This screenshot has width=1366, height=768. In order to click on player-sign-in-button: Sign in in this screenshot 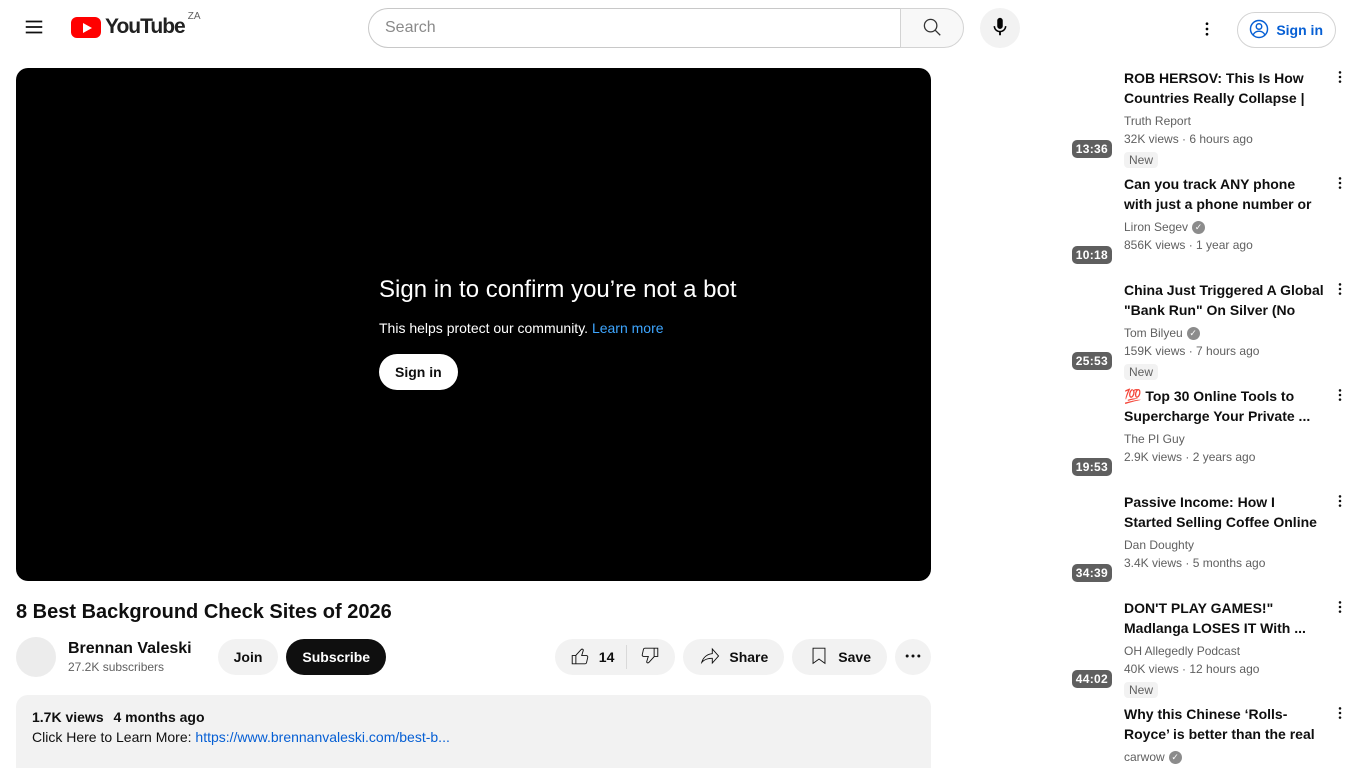, I will do `click(418, 372)`.